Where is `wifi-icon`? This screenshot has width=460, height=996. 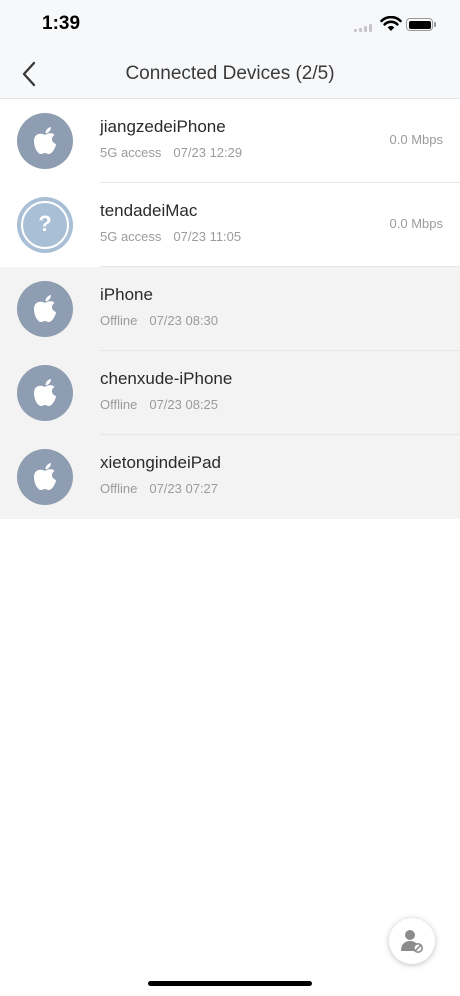 wifi-icon is located at coordinates (391, 23).